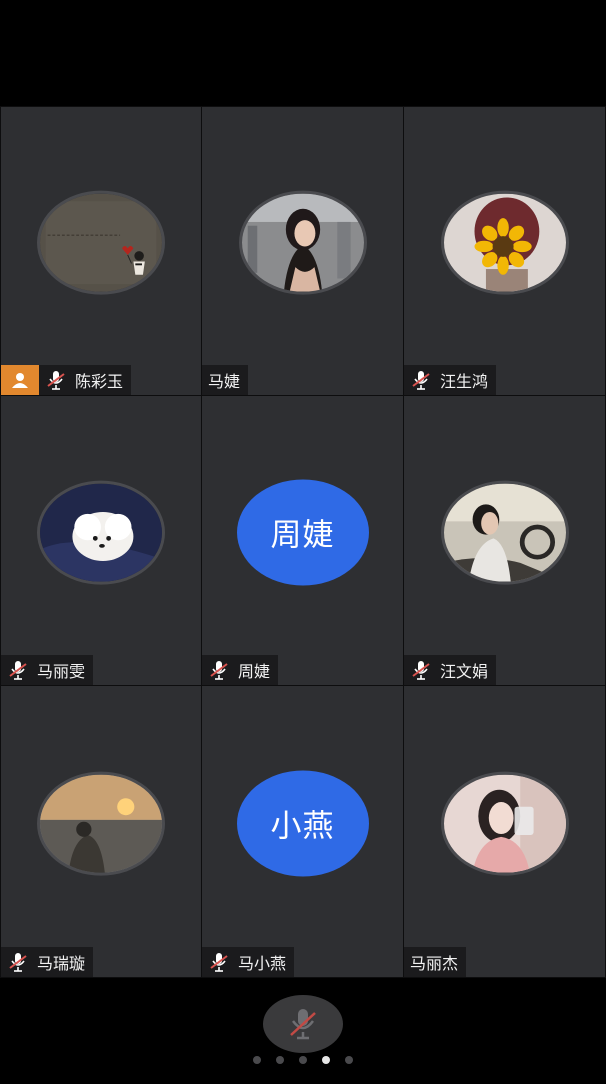 The height and width of the screenshot is (1084, 606). Describe the element at coordinates (302, 532) in the screenshot. I see `initials-avatar: 周婕` at that location.